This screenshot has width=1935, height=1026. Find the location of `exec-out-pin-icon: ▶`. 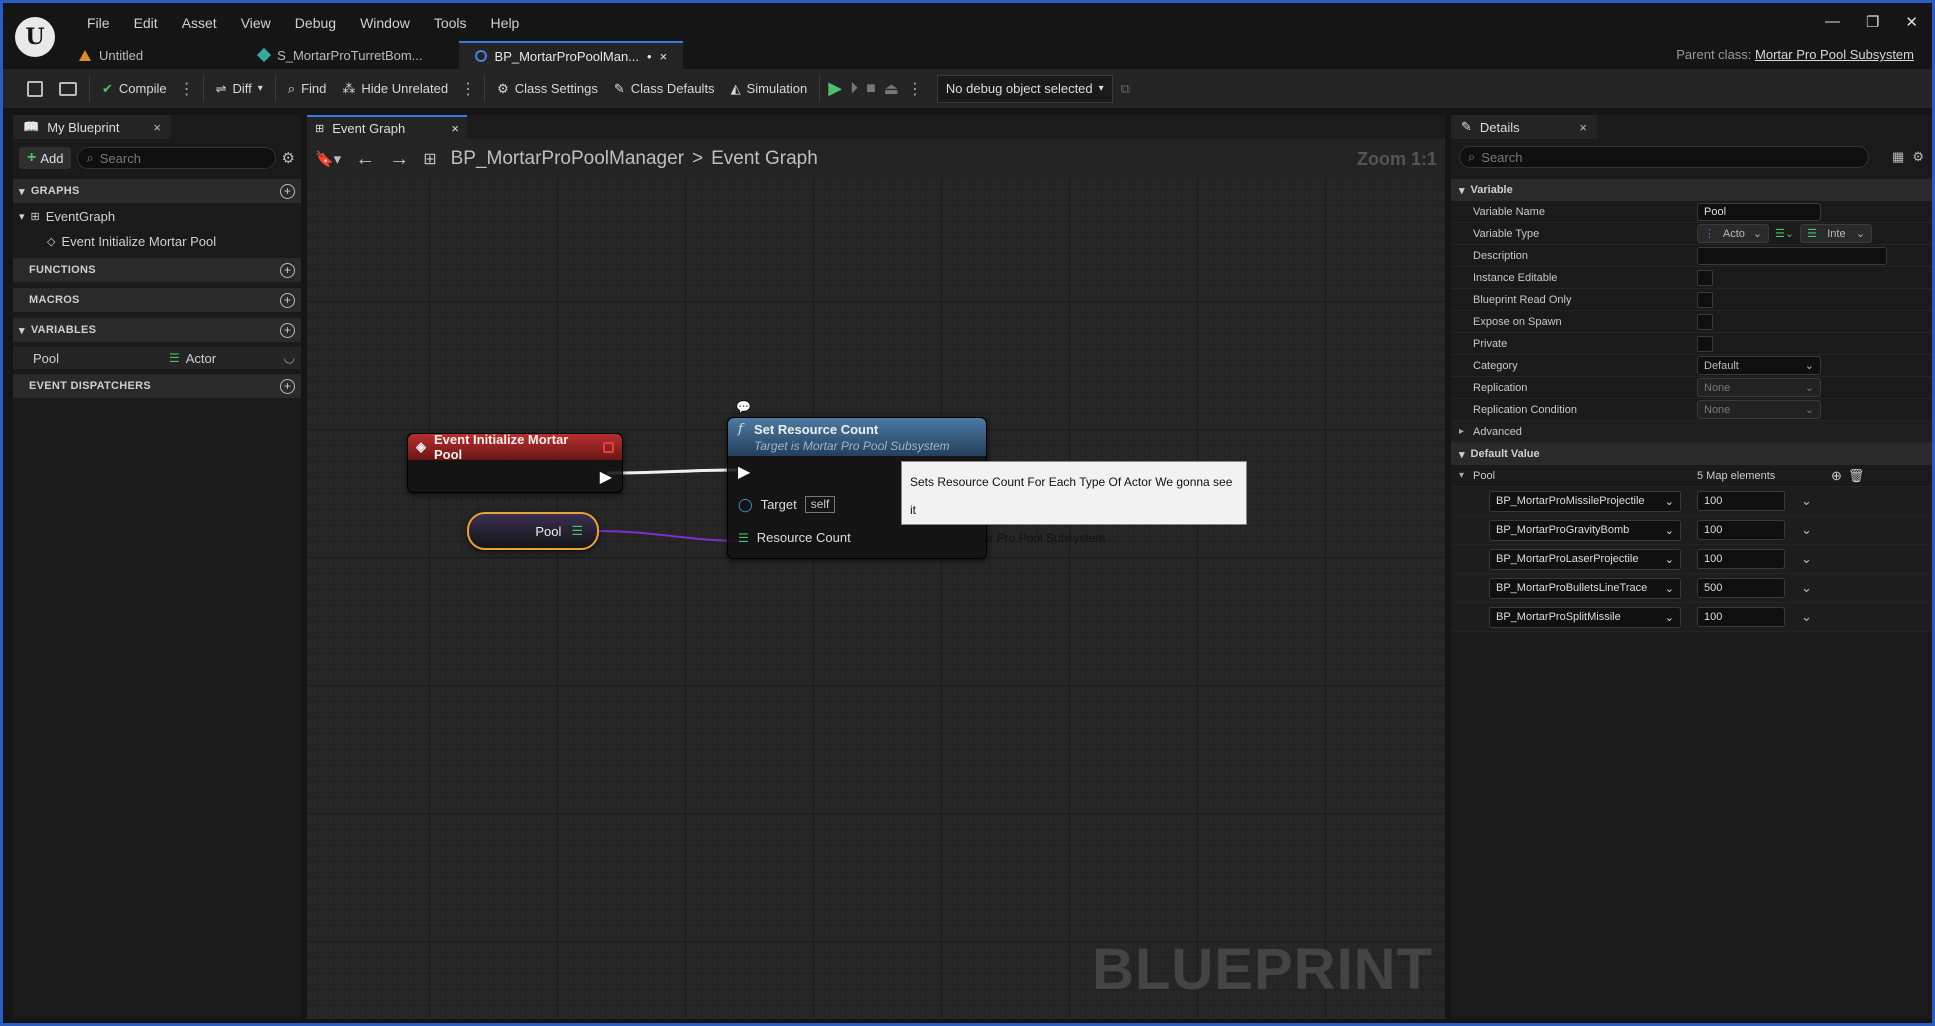

exec-out-pin-icon: ▶ is located at coordinates (606, 477).